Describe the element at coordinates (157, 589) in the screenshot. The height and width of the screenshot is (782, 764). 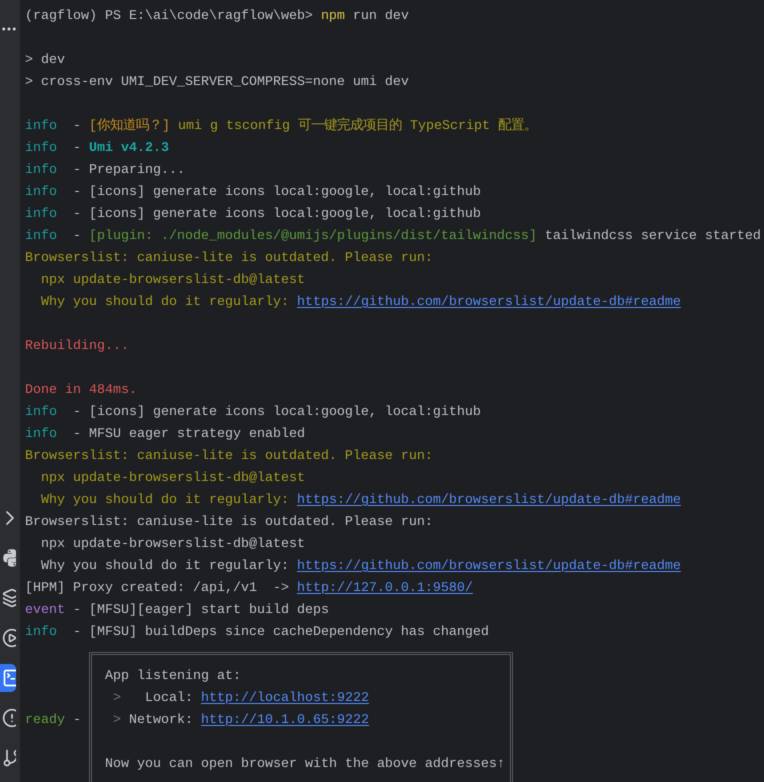
I see `log-text: [HPM] Proxy created: /api,/v1 ->` at that location.